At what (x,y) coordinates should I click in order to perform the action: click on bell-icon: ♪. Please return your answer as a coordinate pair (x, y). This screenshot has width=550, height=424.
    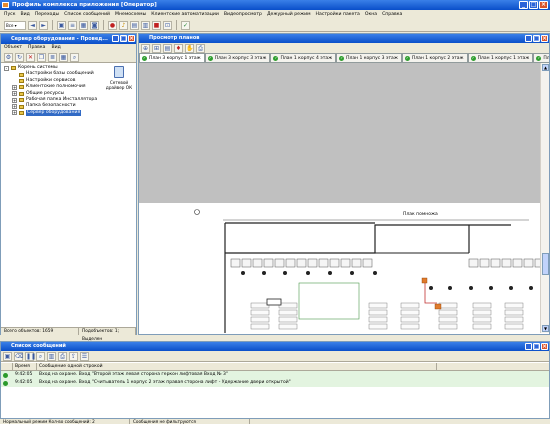
    Looking at the image, I should click on (123, 25).